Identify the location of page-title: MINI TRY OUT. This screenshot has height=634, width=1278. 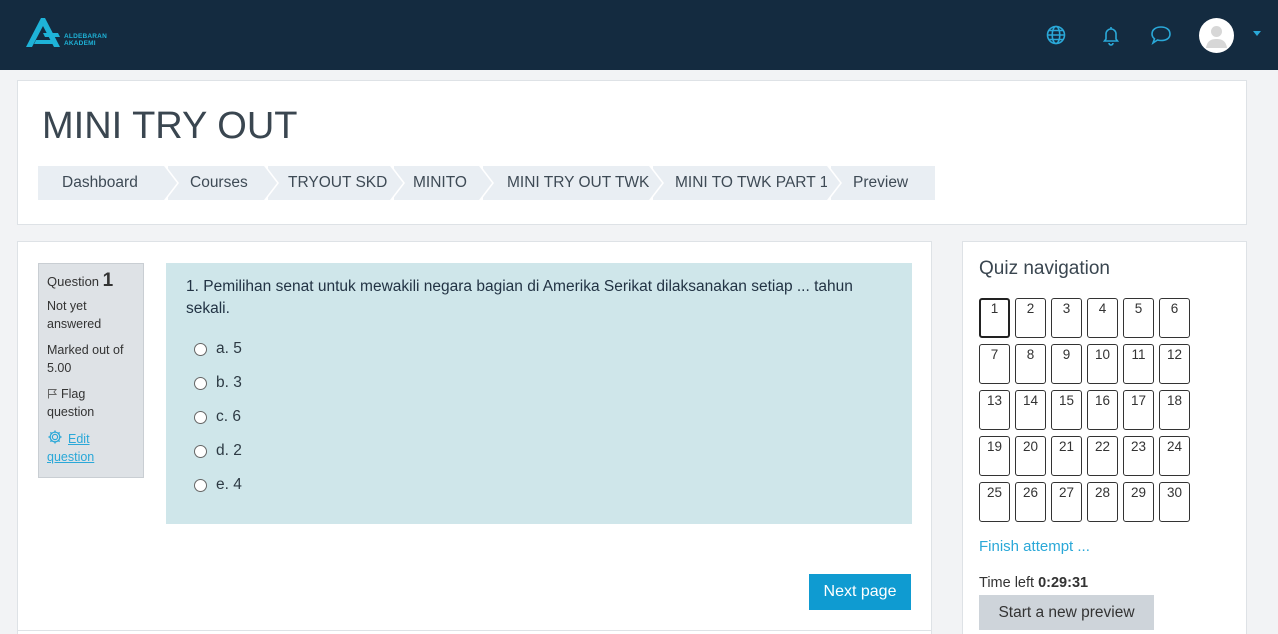
(170, 126).